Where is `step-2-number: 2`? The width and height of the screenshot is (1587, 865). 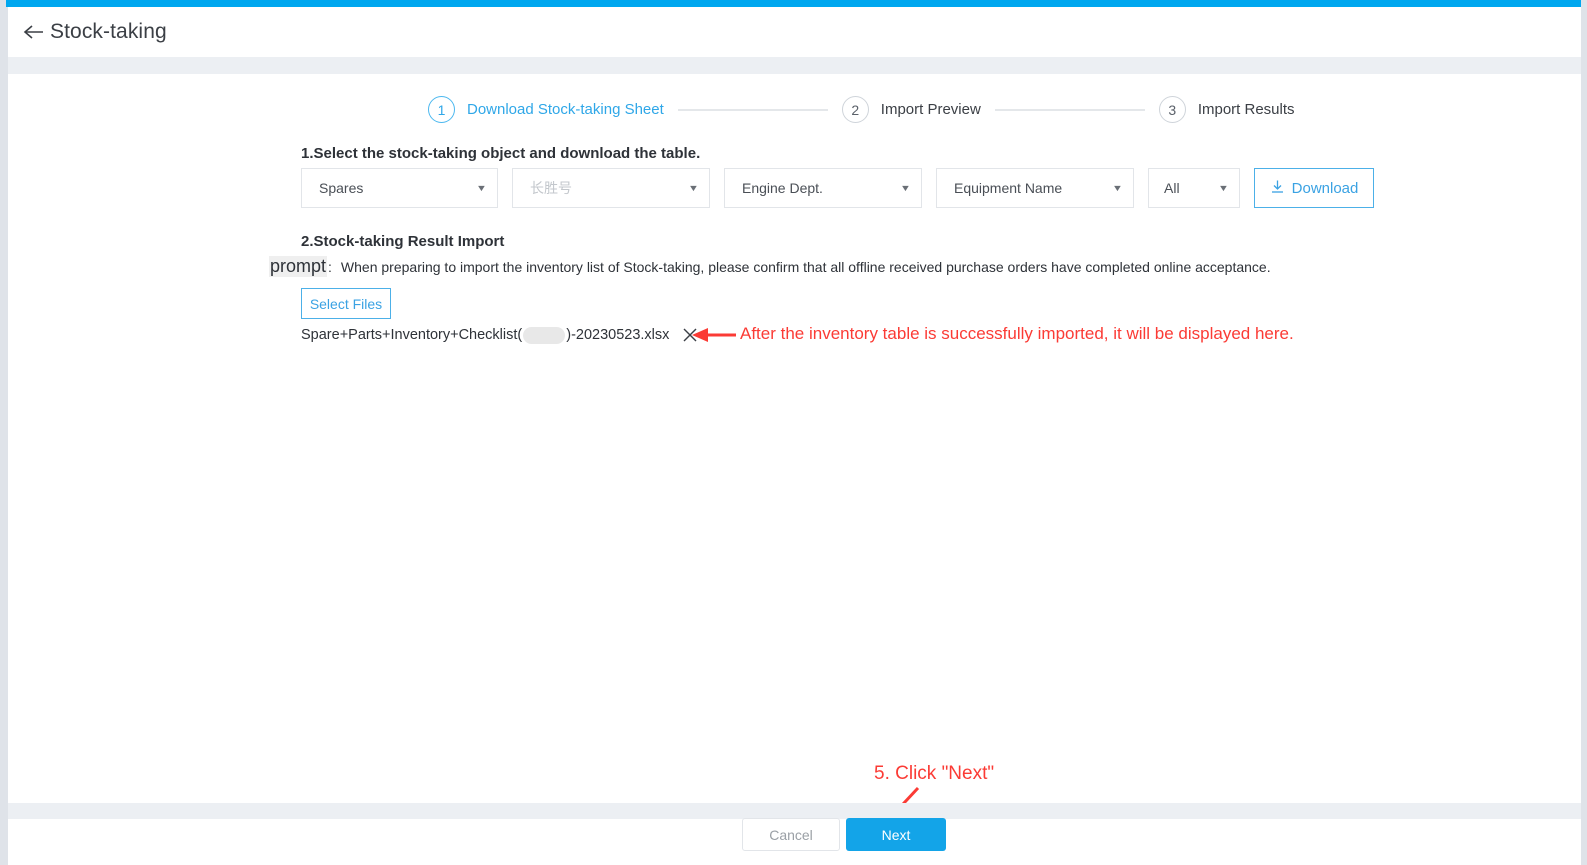 step-2-number: 2 is located at coordinates (855, 109).